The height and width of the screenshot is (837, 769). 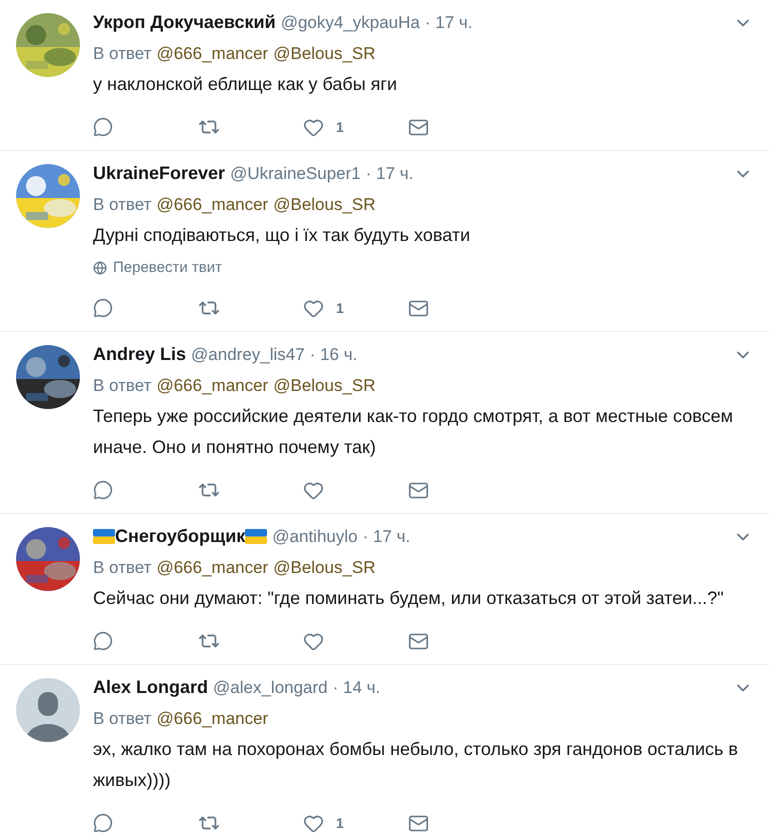 What do you see at coordinates (282, 235) in the screenshot?
I see `tweet-text: Дурні сподіваються, що і їх так будуть ховати` at bounding box center [282, 235].